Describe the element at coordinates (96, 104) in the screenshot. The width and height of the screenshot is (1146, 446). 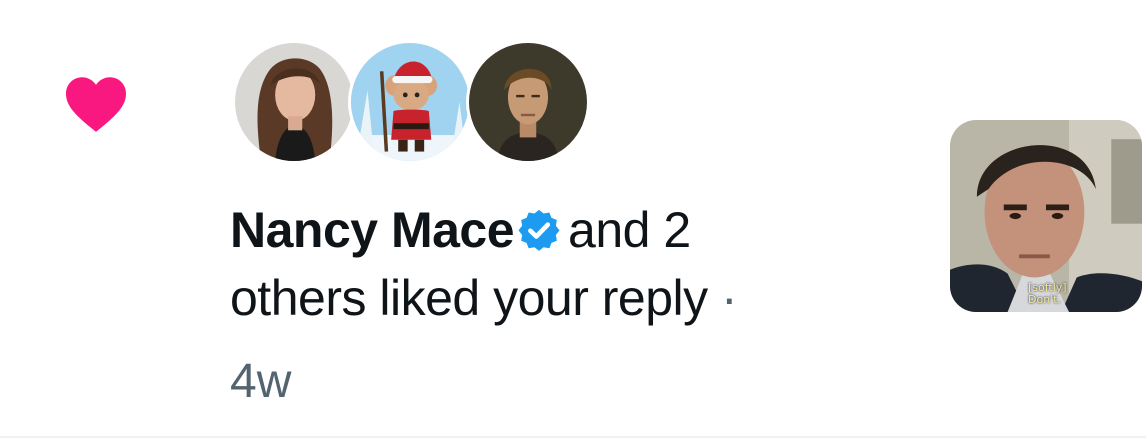
I see `heart-icon` at that location.